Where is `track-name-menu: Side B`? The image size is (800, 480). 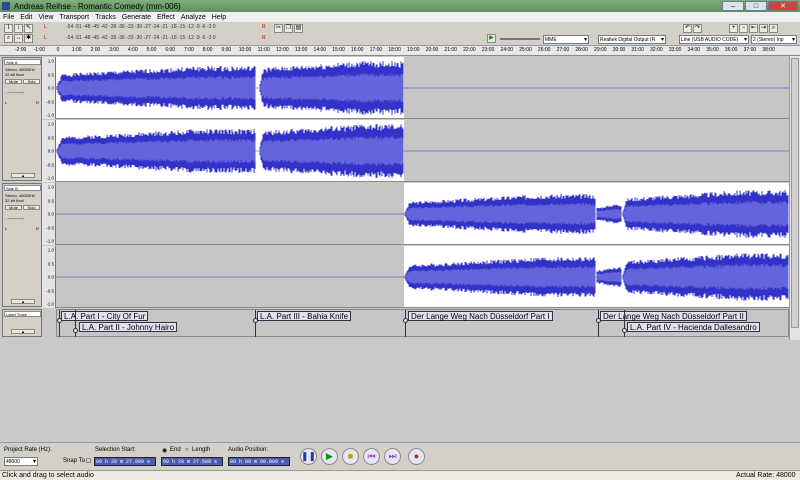
track-name-menu: Side B is located at coordinates (22, 188).